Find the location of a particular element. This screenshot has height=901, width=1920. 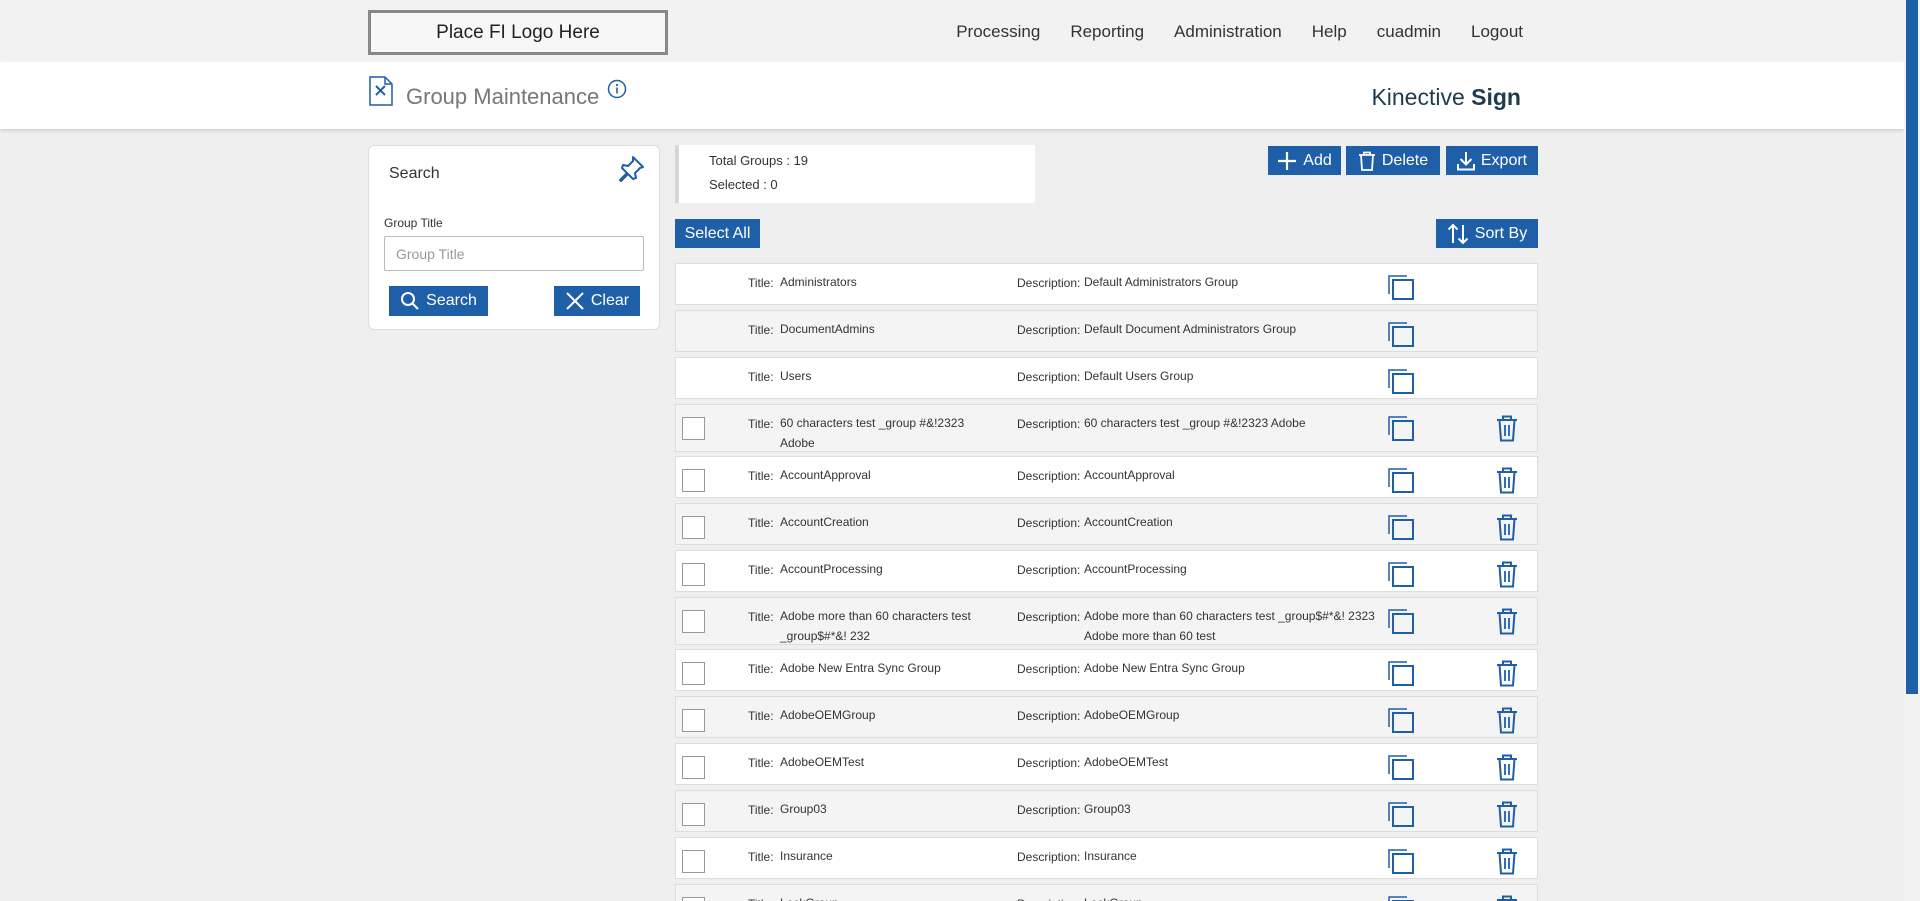

search-button: Search is located at coordinates (438, 301).